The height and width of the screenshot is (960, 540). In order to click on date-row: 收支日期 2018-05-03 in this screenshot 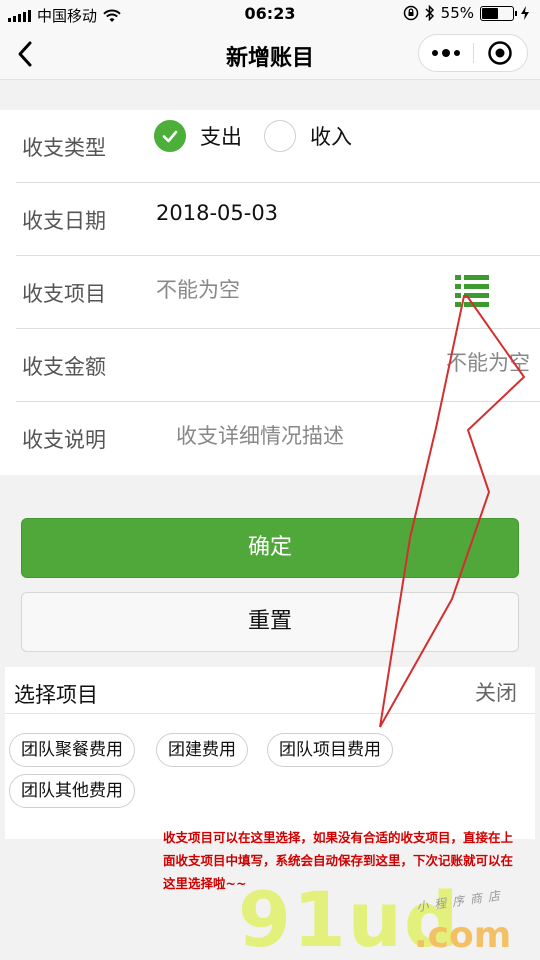, I will do `click(278, 219)`.